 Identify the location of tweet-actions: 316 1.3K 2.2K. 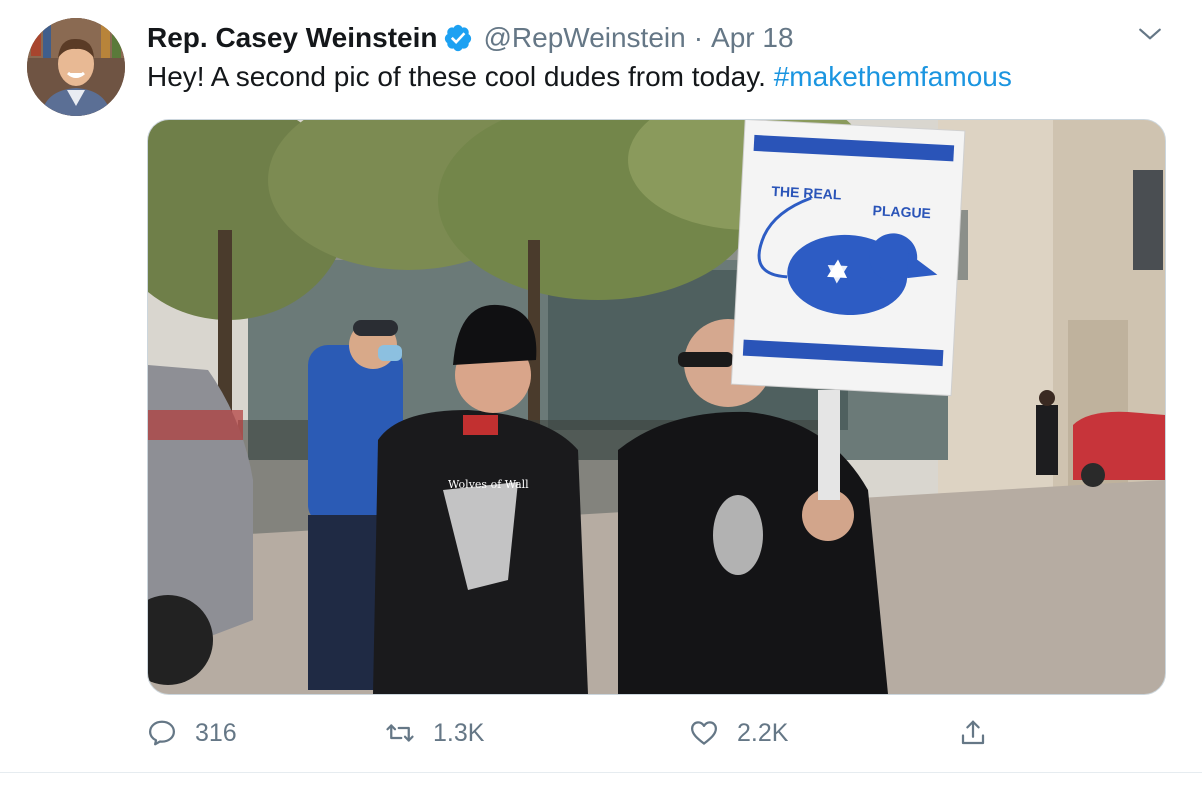
(597, 733).